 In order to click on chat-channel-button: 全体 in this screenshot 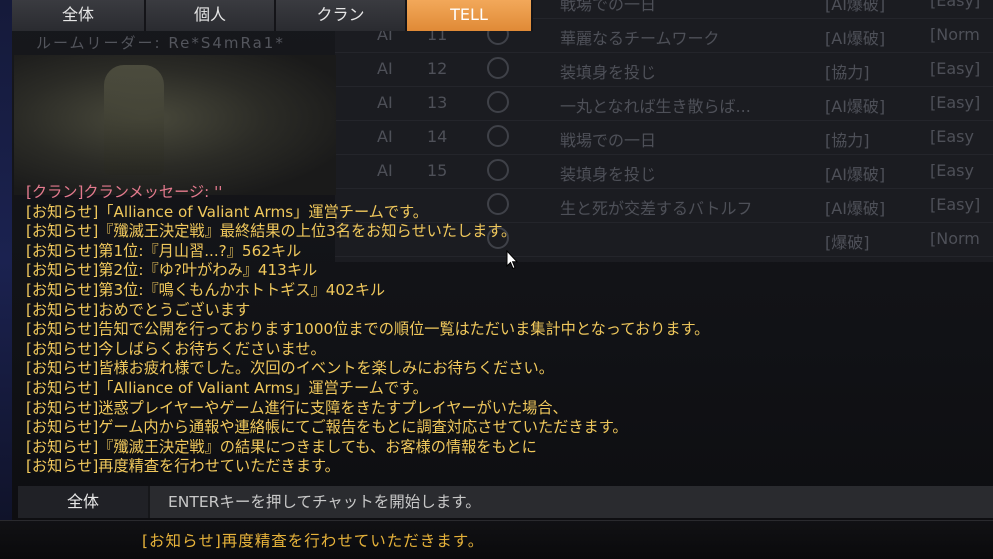, I will do `click(84, 502)`.